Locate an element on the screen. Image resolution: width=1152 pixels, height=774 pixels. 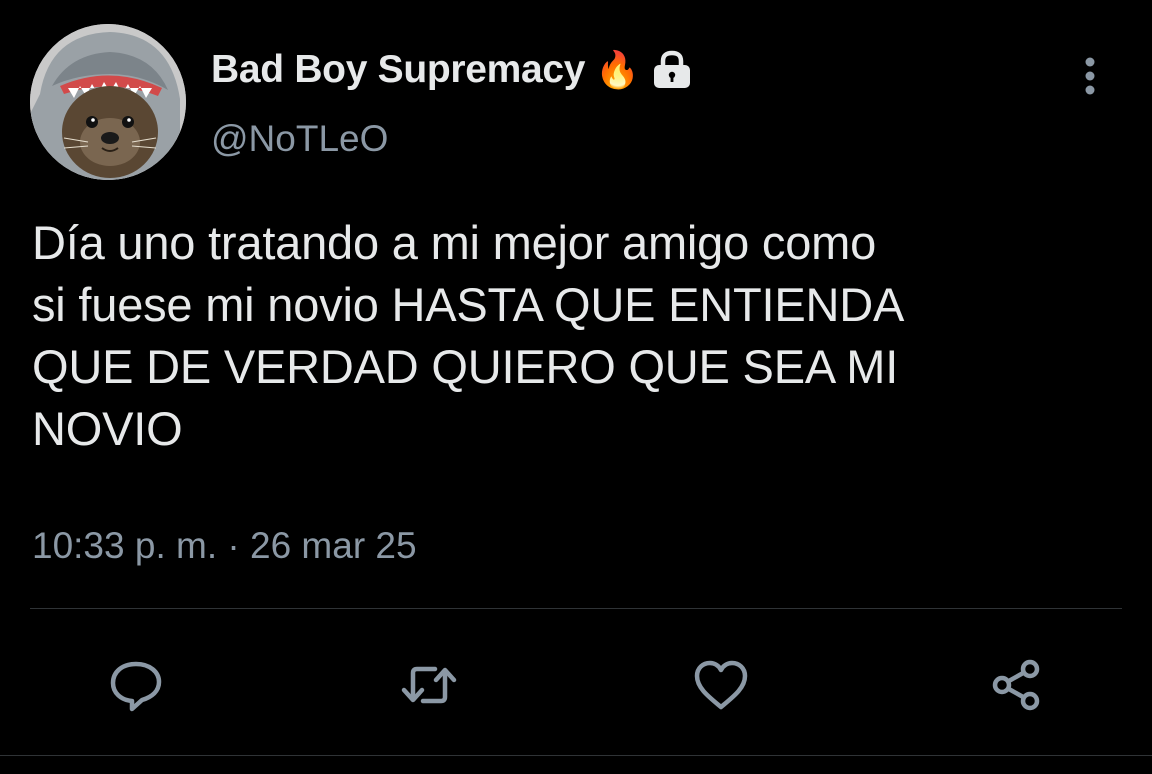
tweet-timestamp: 10:33 p. m. · 26 mar 25 is located at coordinates (224, 546).